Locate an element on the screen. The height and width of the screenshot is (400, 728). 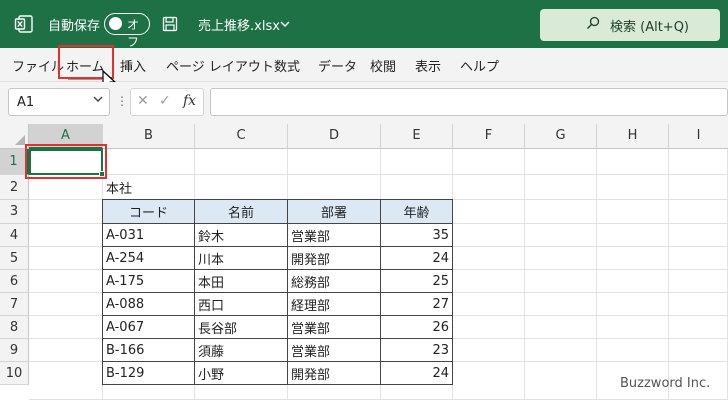
column-header-b: B is located at coordinates (149, 136).